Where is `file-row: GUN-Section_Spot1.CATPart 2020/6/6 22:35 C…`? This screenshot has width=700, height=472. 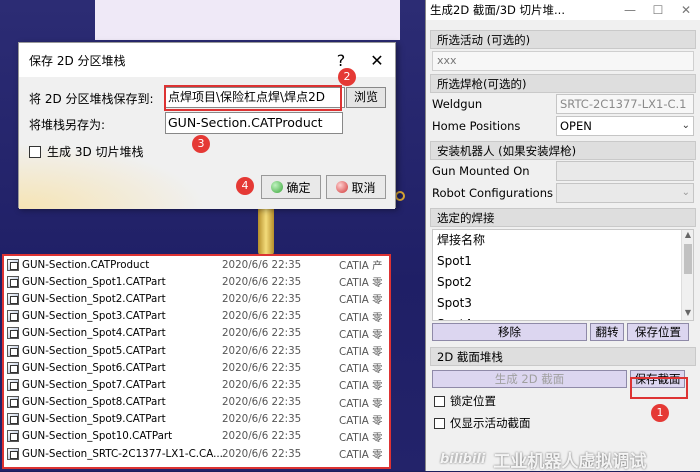 file-row: GUN-Section_Spot1.CATPart 2020/6/6 22:35 C… is located at coordinates (196, 281).